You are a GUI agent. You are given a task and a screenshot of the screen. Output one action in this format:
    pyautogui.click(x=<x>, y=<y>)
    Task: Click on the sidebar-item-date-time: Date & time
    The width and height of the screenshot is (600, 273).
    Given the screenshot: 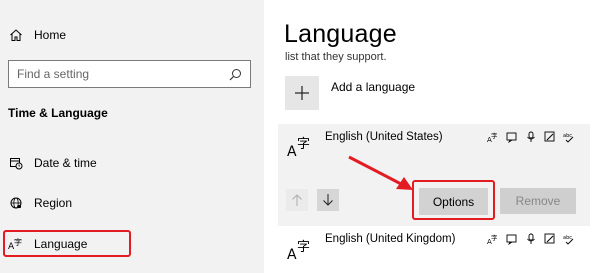 What is the action you would take?
    pyautogui.click(x=52, y=163)
    